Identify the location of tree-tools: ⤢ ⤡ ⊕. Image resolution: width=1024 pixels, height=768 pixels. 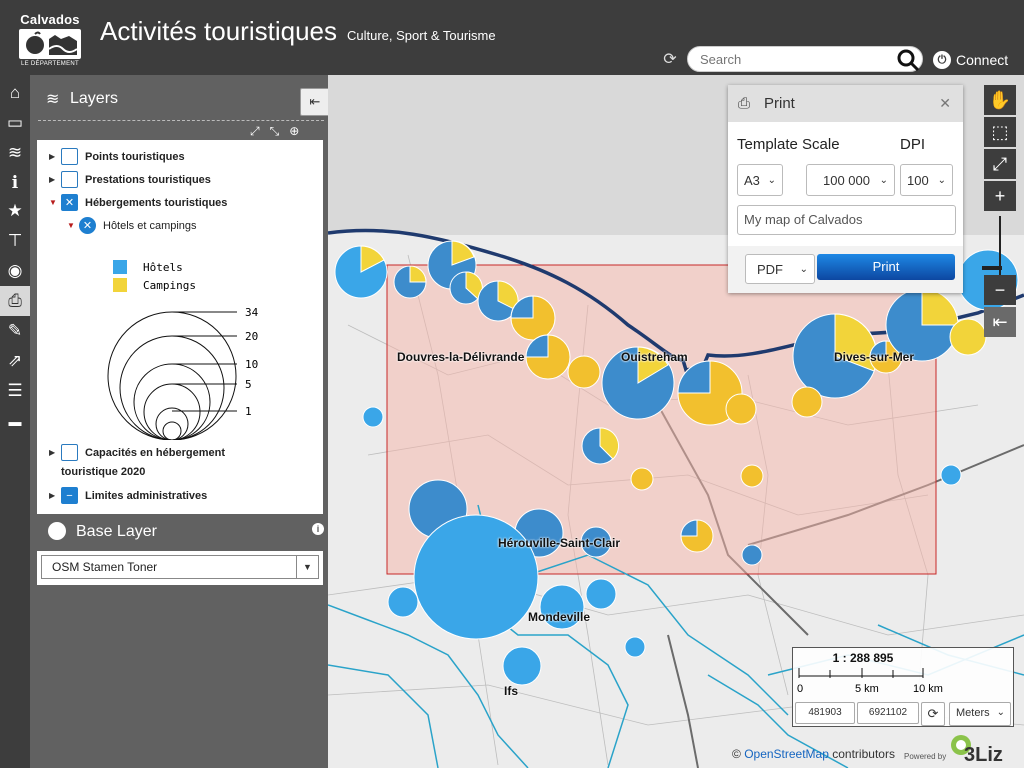
(274, 131).